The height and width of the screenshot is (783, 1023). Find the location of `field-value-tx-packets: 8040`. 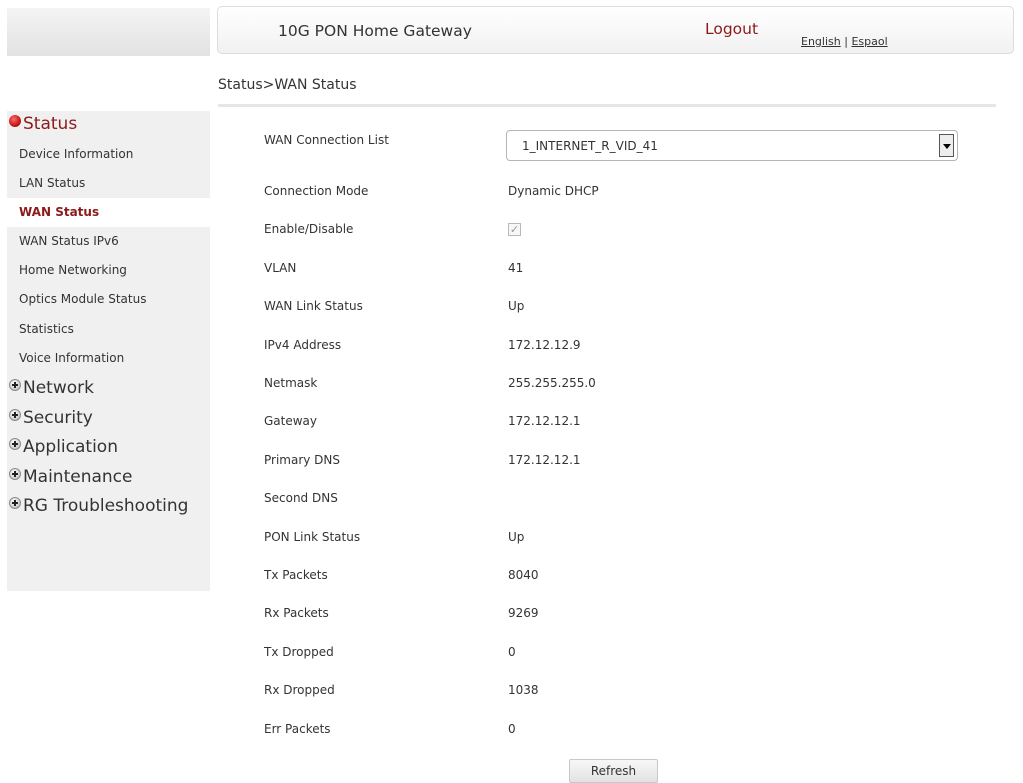

field-value-tx-packets: 8040 is located at coordinates (523, 575).